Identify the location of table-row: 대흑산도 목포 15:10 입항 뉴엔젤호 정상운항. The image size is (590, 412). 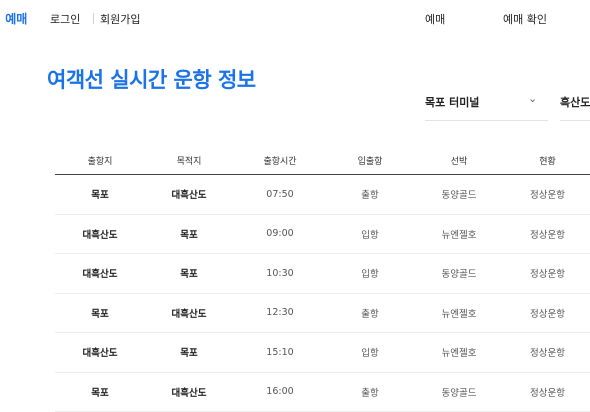
(322, 352).